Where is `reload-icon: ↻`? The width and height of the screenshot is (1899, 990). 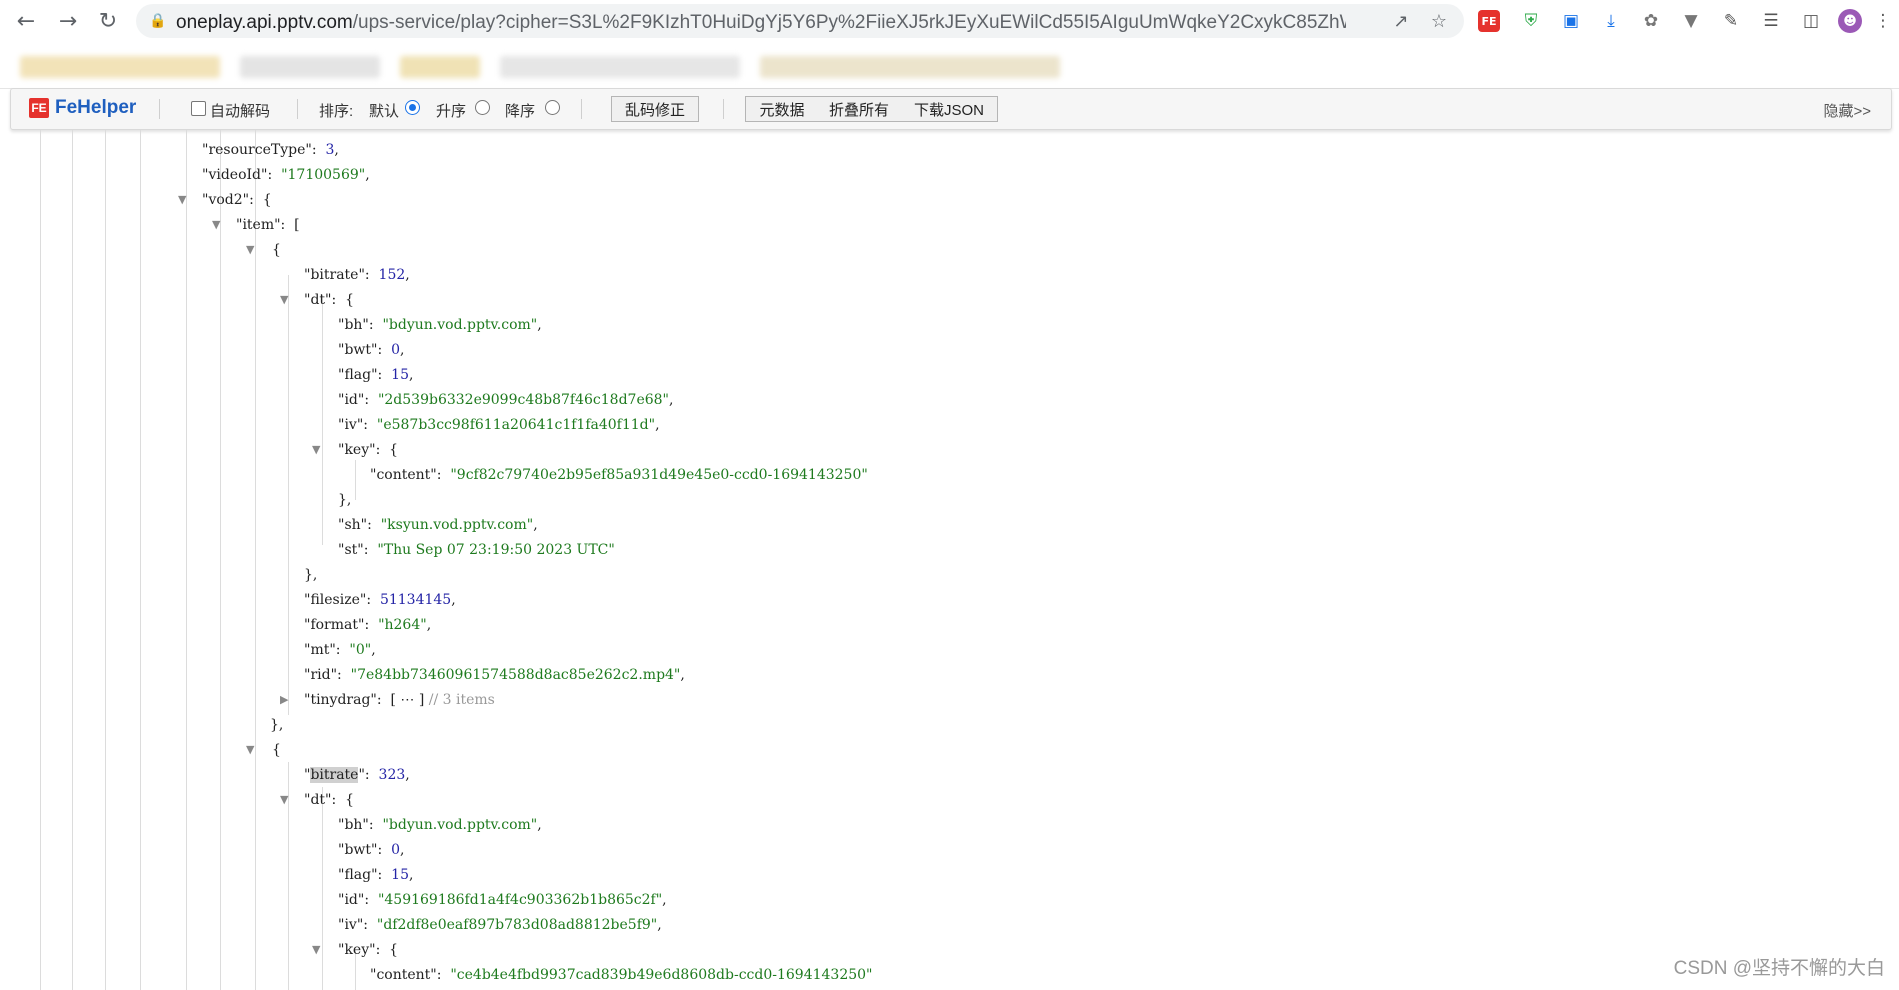 reload-icon: ↻ is located at coordinates (108, 21).